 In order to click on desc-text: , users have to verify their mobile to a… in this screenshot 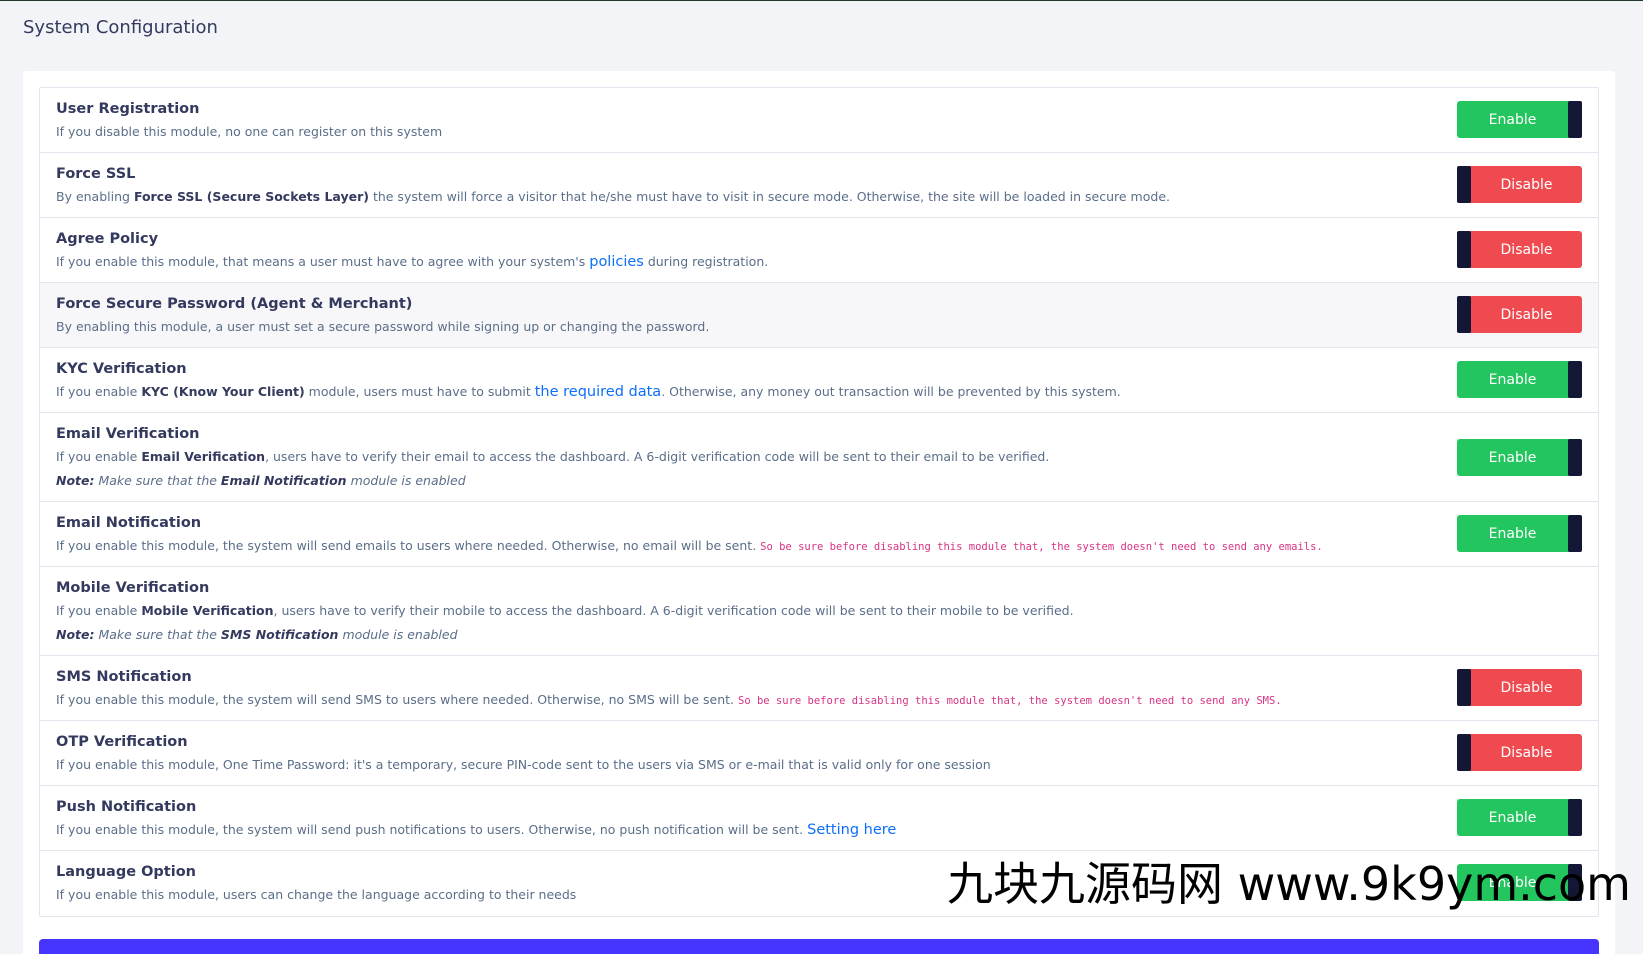, I will do `click(673, 610)`.